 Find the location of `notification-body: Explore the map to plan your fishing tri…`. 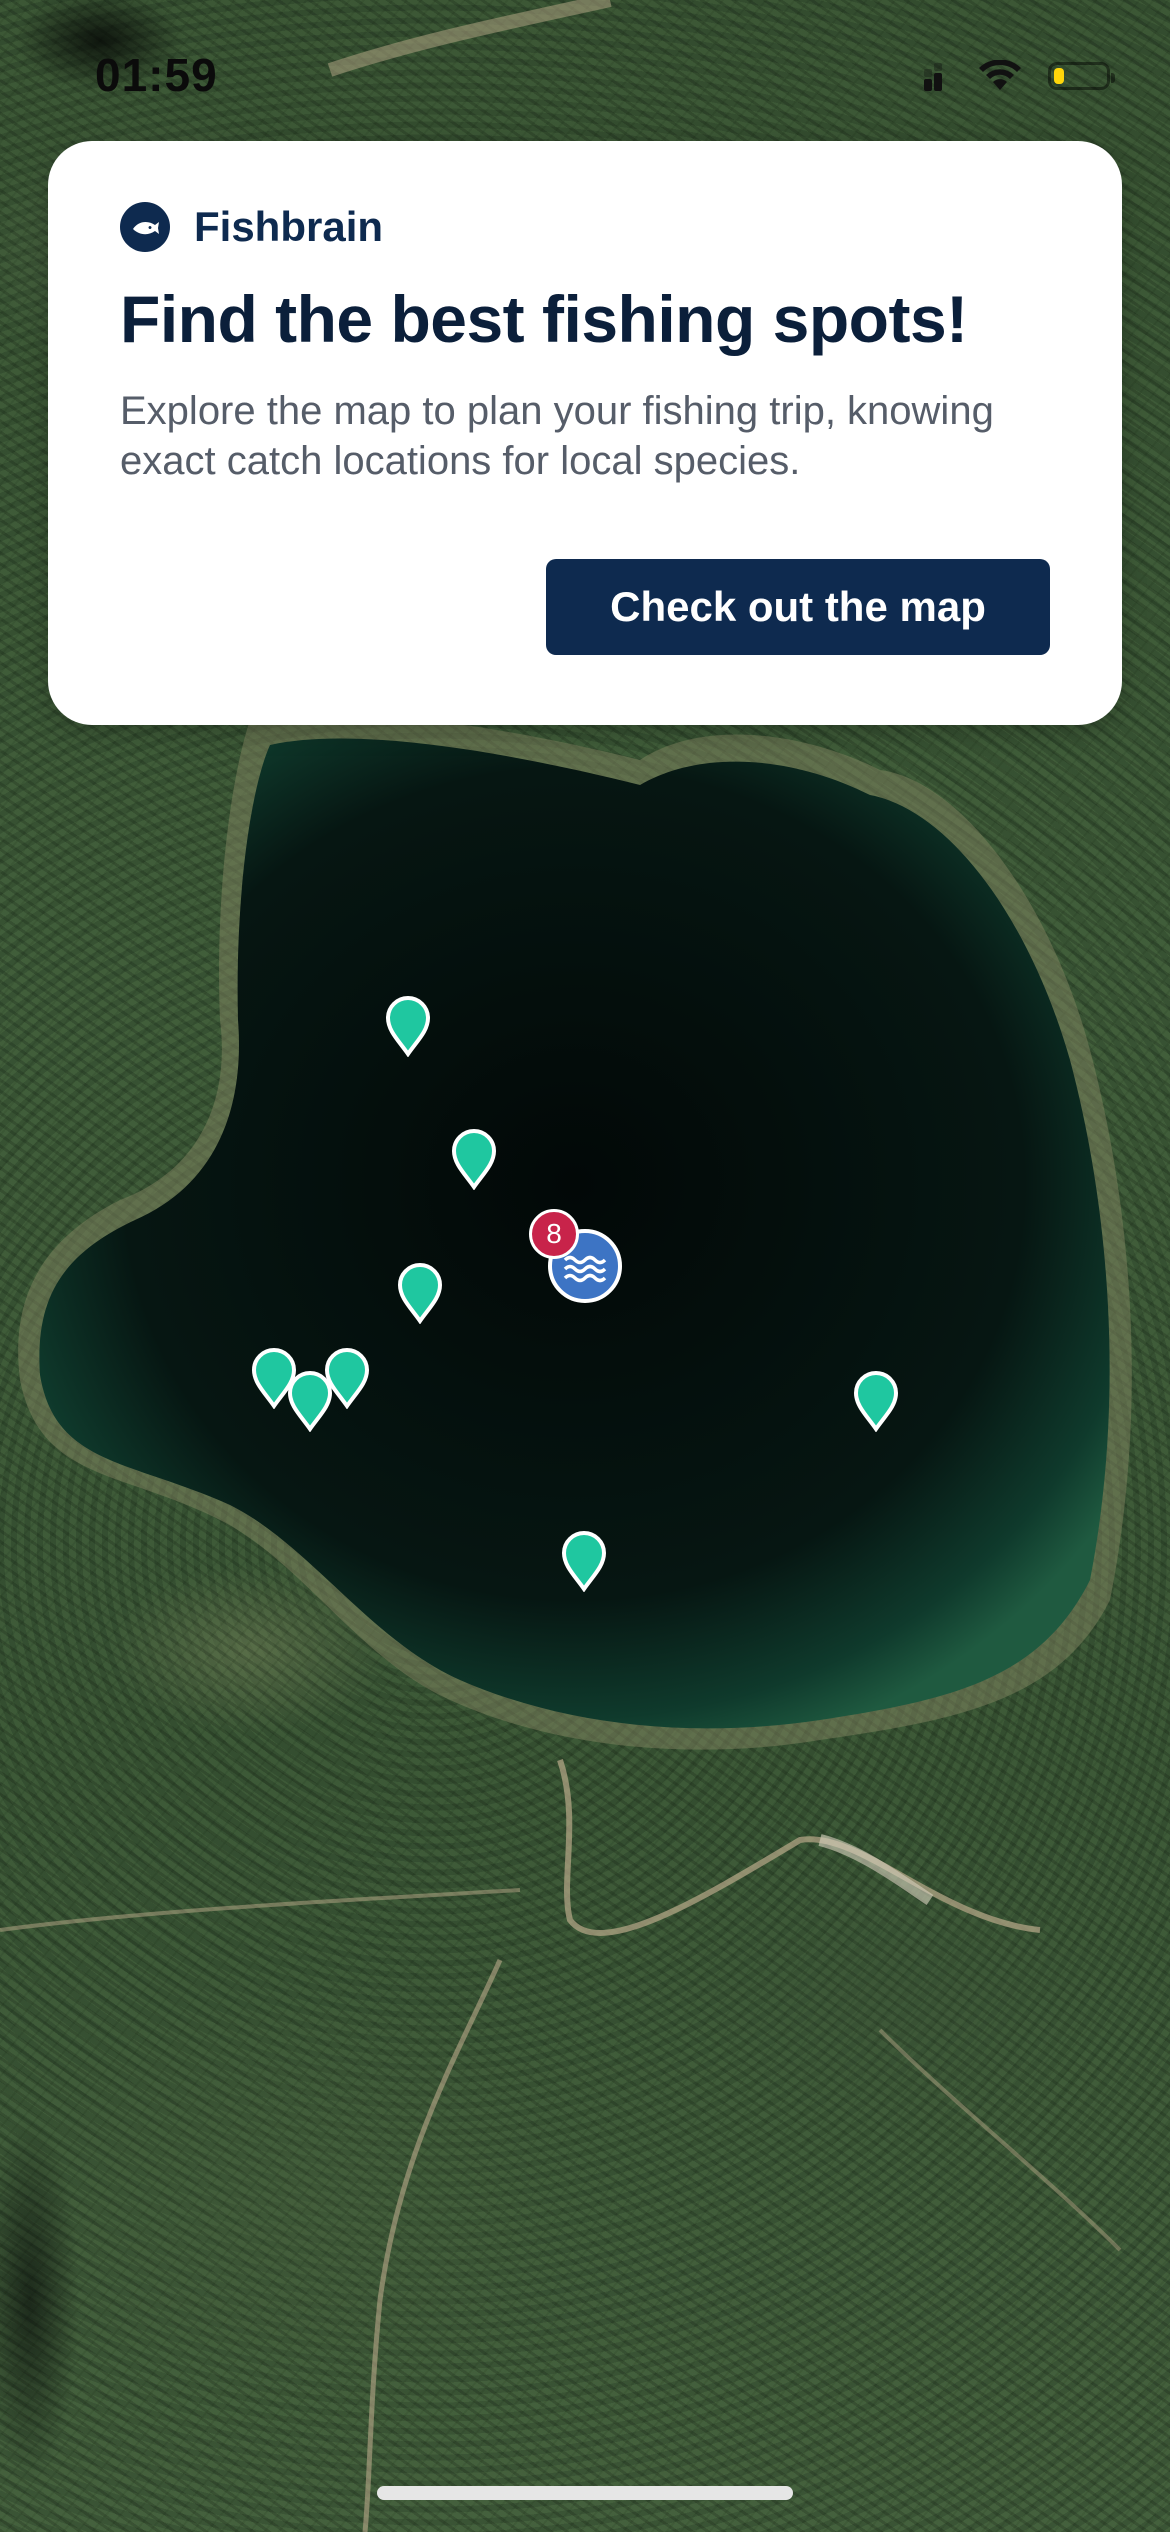

notification-body: Explore the map to plan your fishing tri… is located at coordinates (557, 435).